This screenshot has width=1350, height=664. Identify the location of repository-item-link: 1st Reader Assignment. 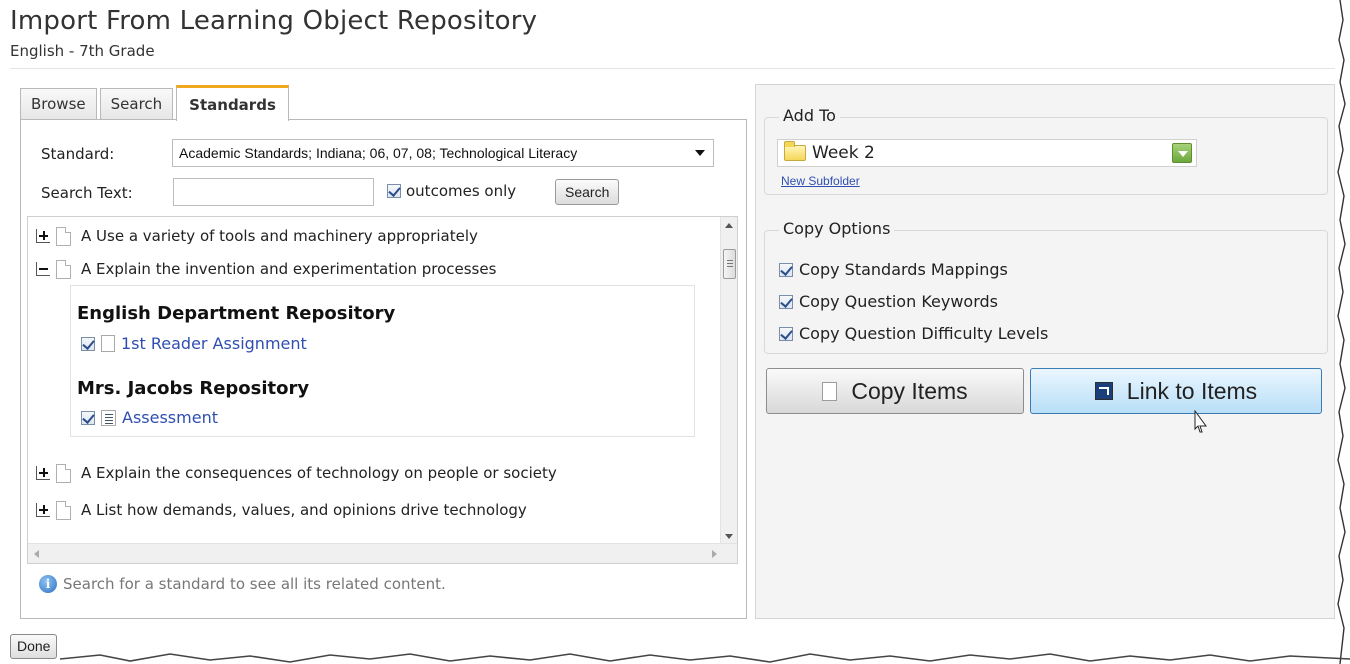
(214, 343).